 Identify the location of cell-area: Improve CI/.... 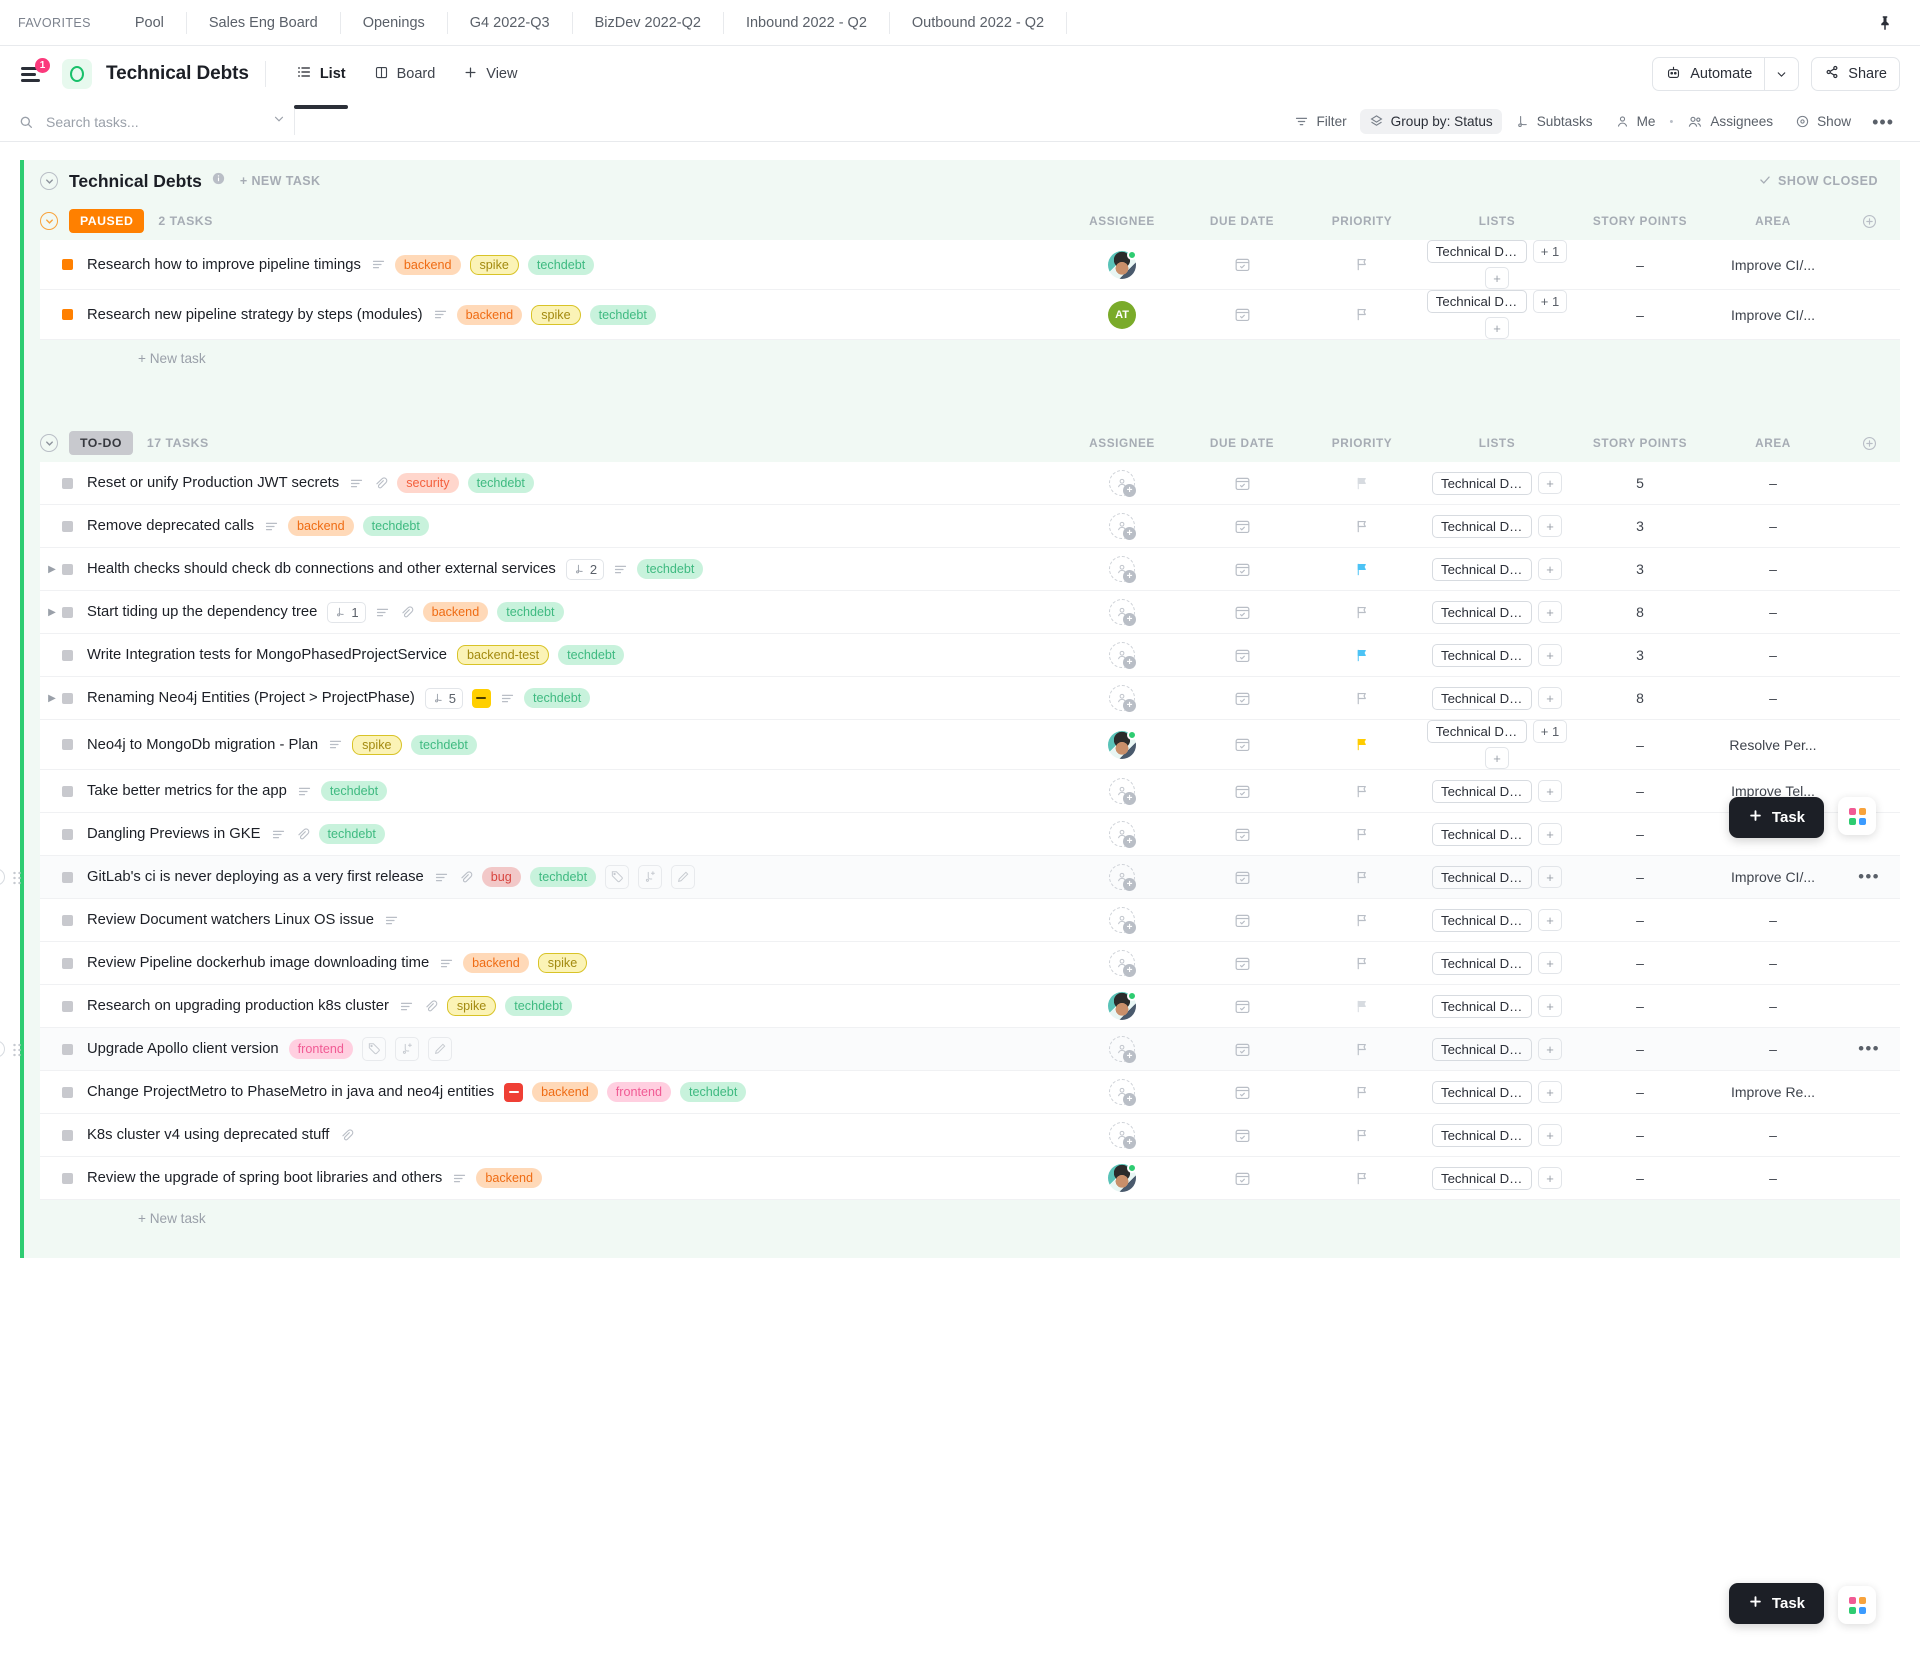
(1773, 265).